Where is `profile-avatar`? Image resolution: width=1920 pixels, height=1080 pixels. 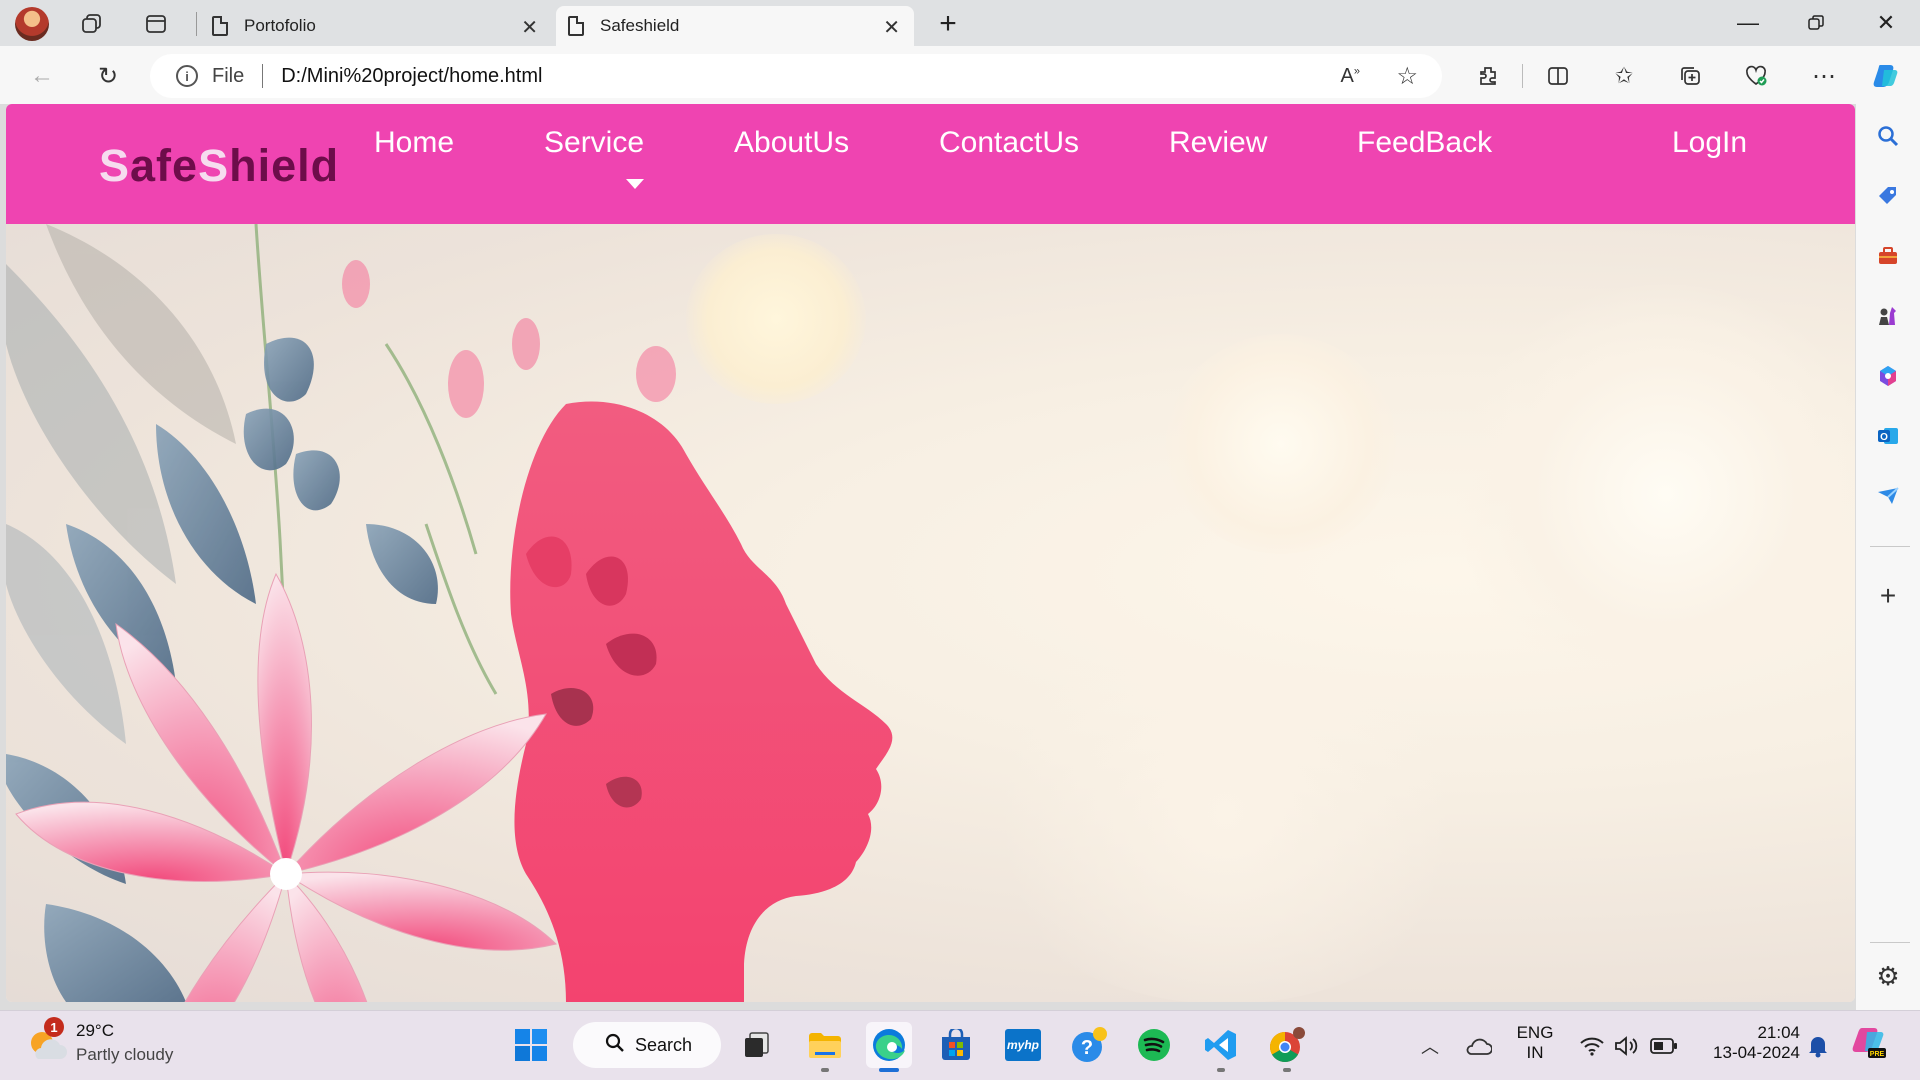 profile-avatar is located at coordinates (32, 24).